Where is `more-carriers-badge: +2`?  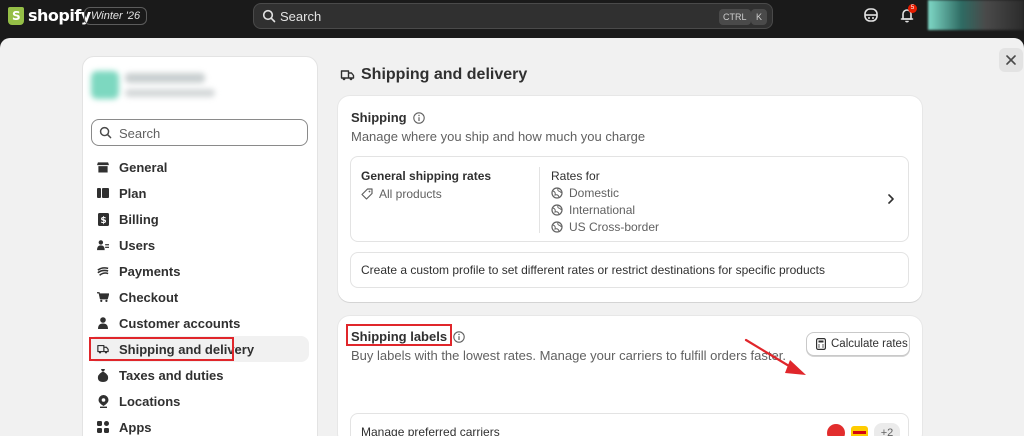 more-carriers-badge: +2 is located at coordinates (887, 429).